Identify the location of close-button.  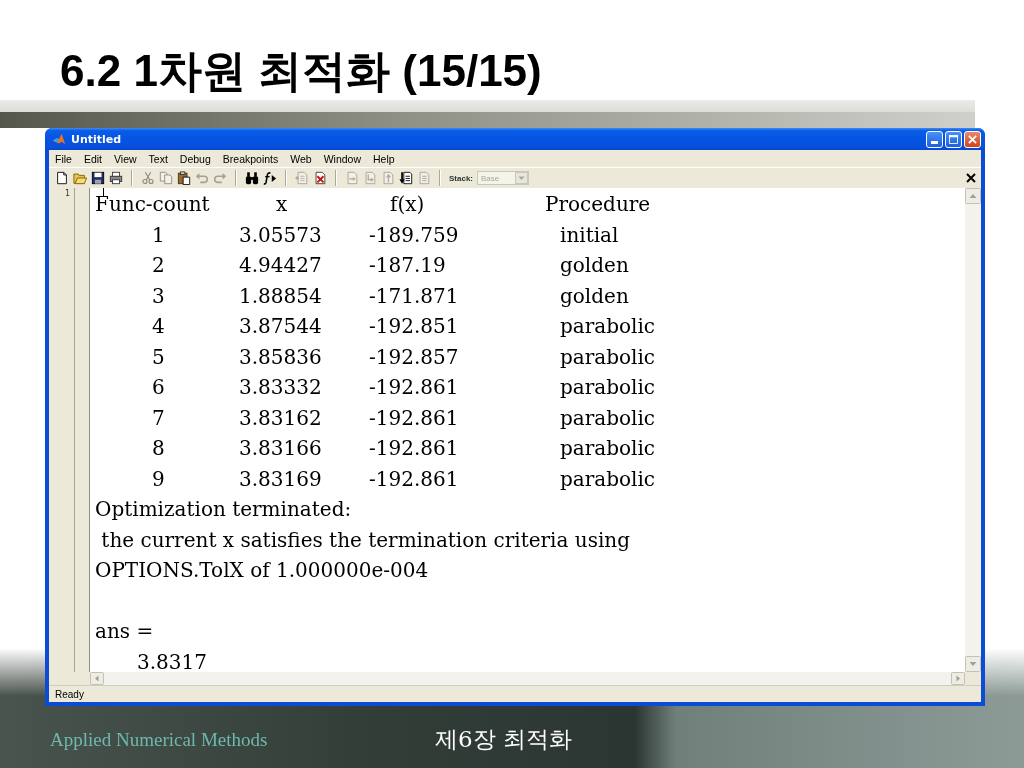
(972, 139).